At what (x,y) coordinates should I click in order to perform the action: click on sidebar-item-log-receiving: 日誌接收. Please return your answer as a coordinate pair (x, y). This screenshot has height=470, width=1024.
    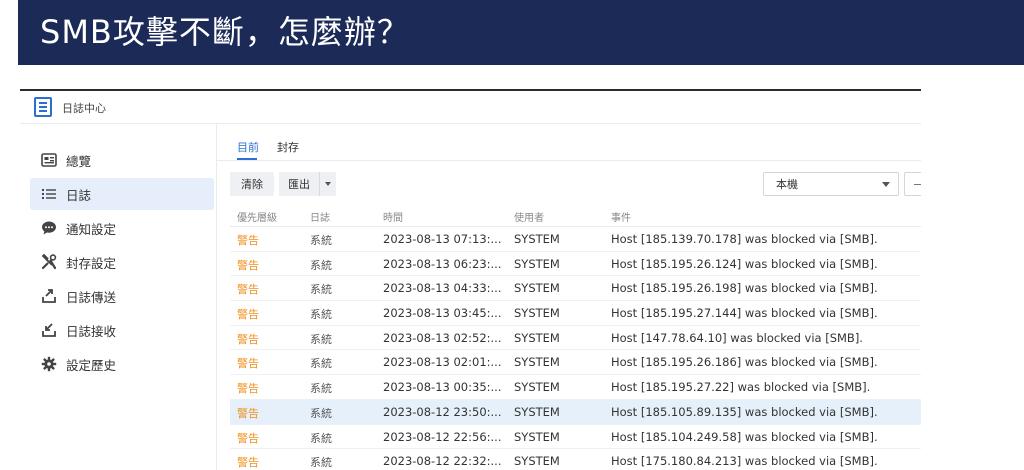
    Looking at the image, I should click on (122, 330).